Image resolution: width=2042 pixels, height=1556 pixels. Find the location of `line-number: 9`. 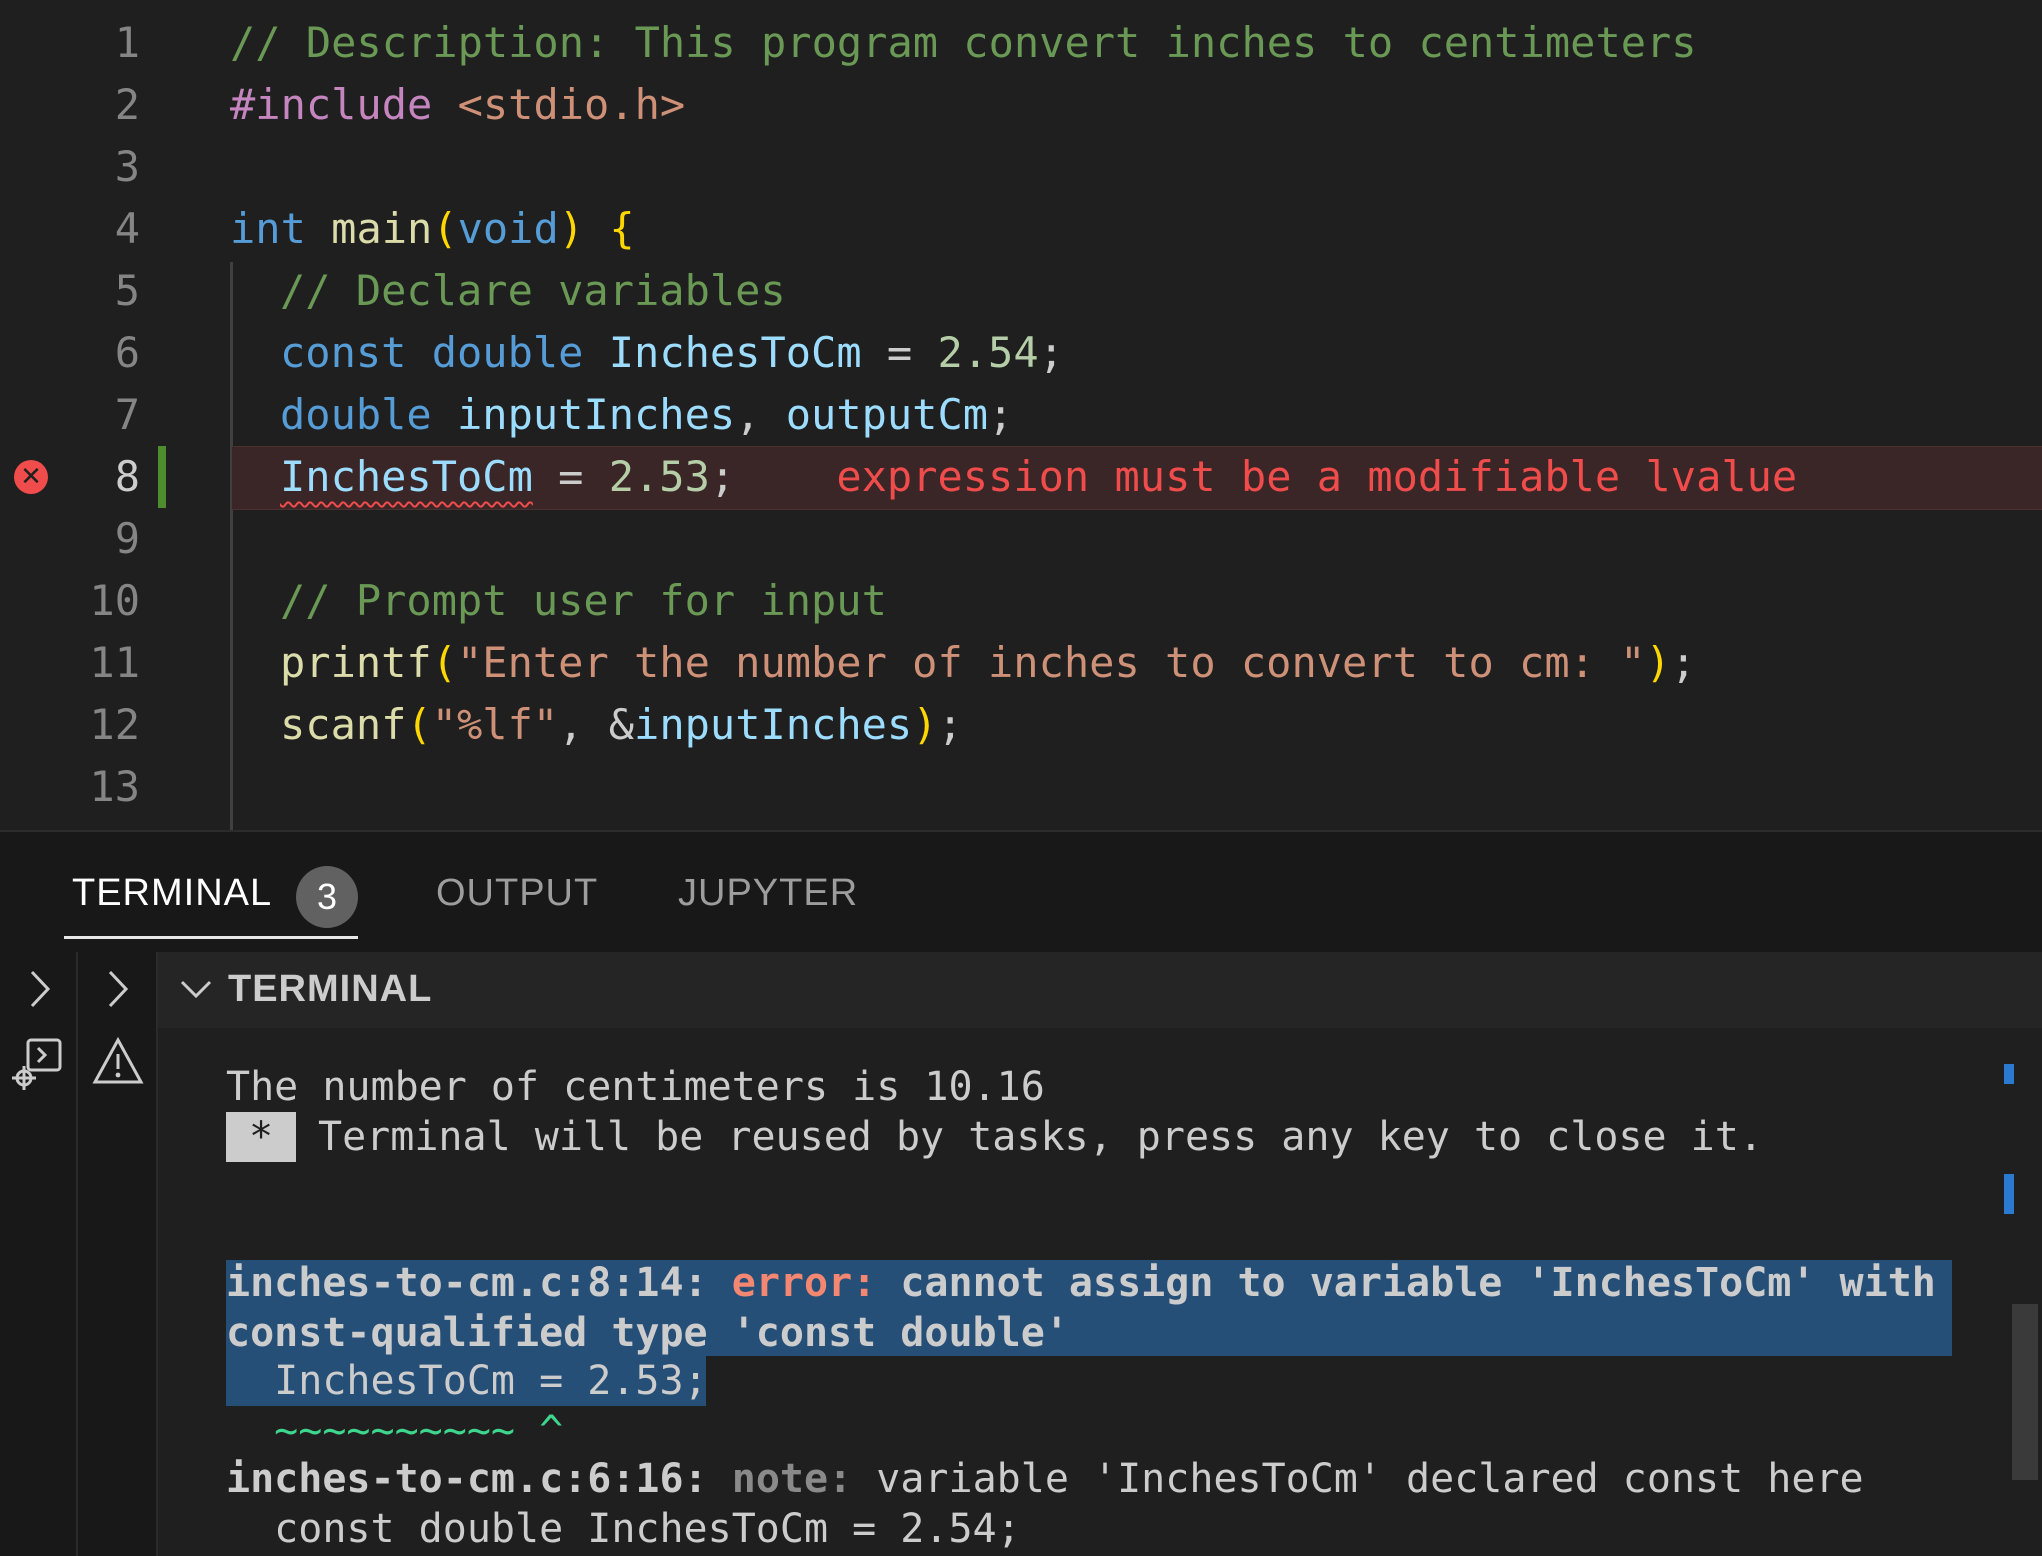

line-number: 9 is located at coordinates (127, 538).